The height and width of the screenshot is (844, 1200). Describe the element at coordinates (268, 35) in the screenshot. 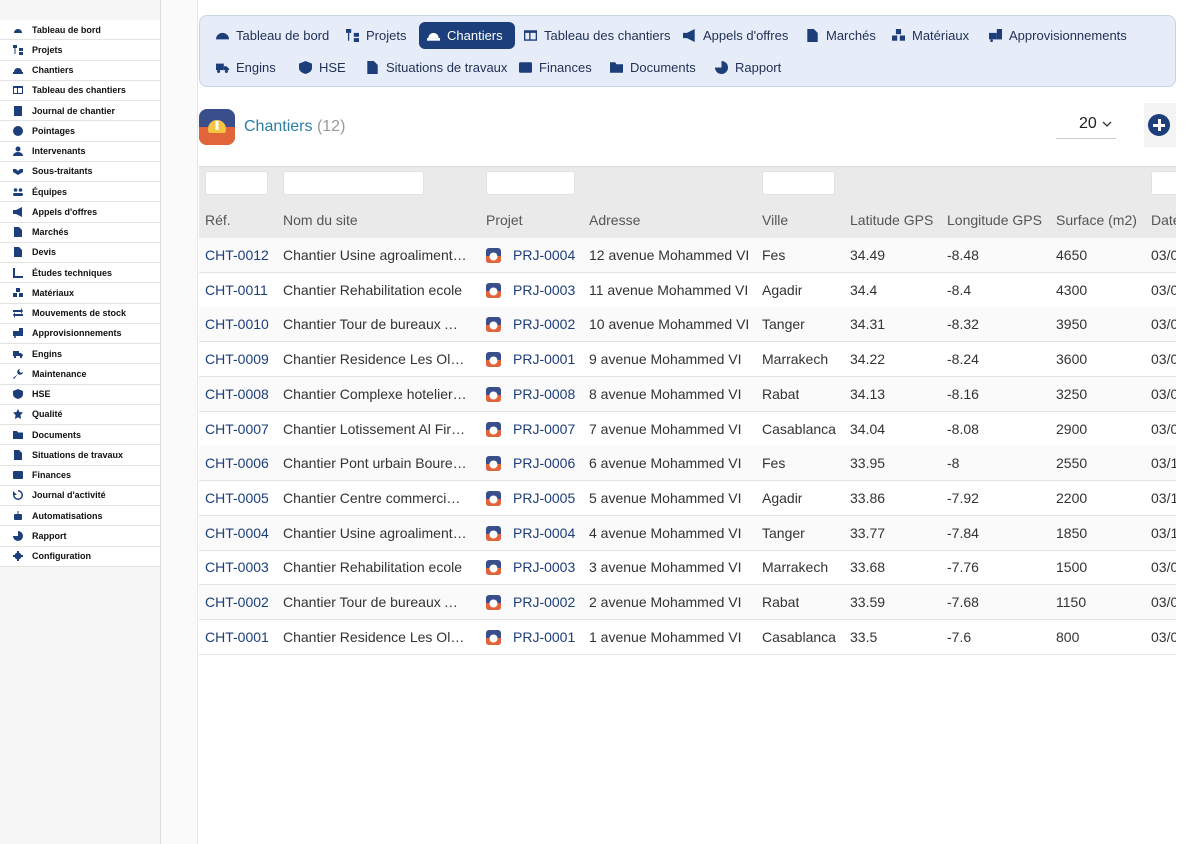

I see `tab-tableau-de-bord: Tableau de bord` at that location.